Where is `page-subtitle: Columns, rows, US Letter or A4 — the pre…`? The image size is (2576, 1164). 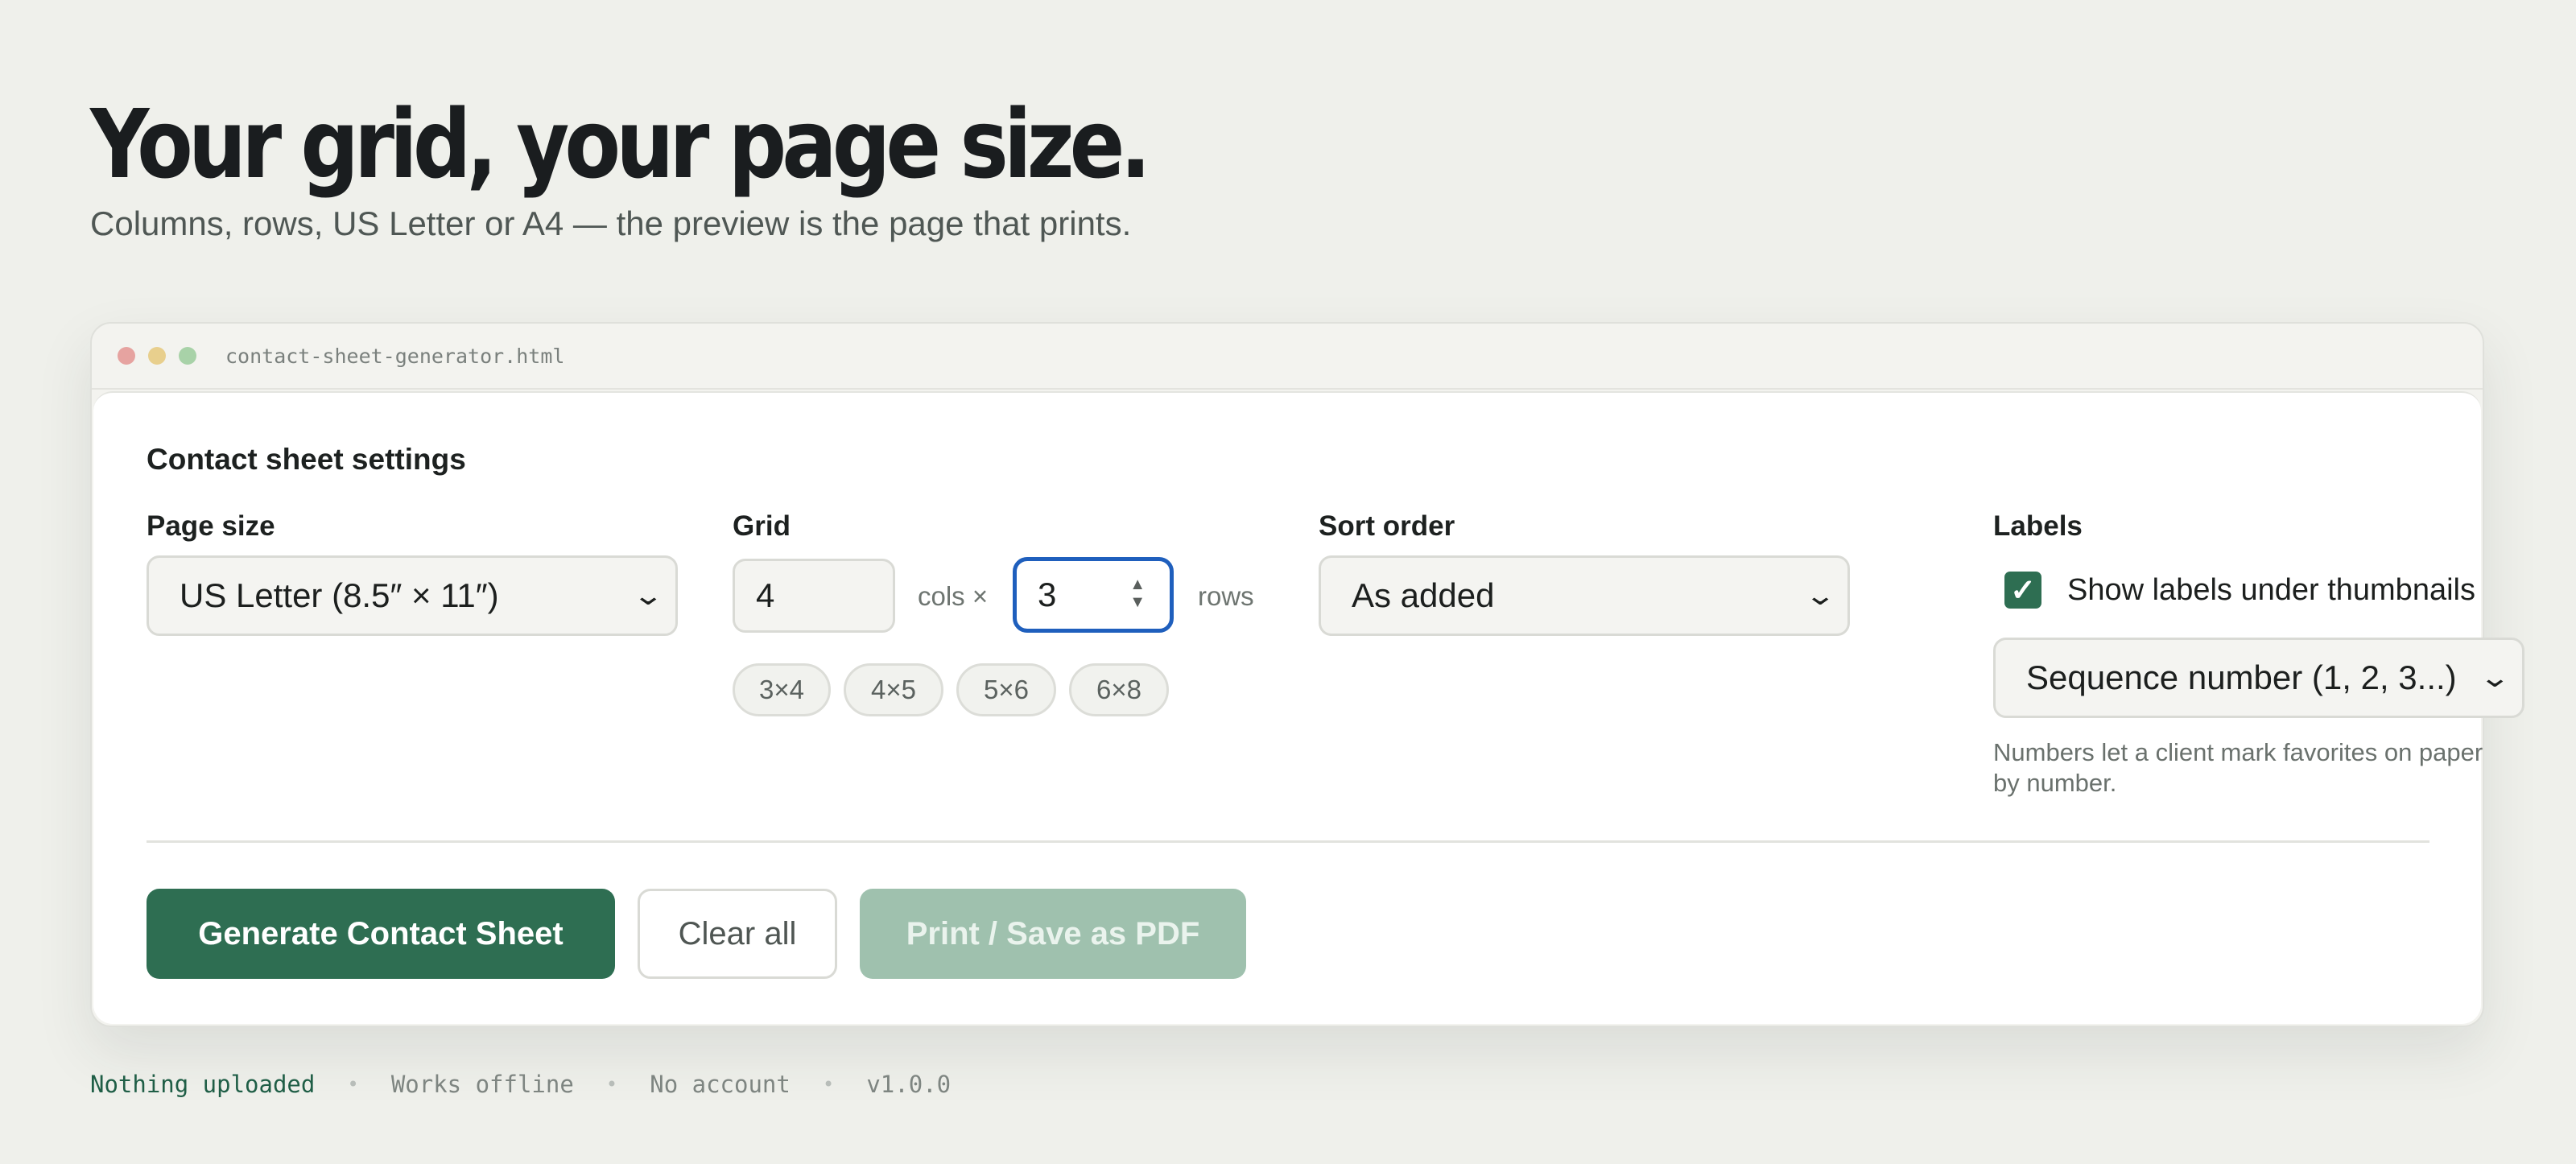
page-subtitle: Columns, rows, US Letter or A4 — the pre… is located at coordinates (611, 223).